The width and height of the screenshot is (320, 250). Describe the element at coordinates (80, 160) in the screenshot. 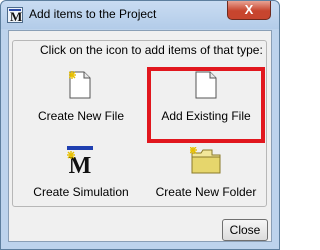

I see `simulation-icon: M` at that location.